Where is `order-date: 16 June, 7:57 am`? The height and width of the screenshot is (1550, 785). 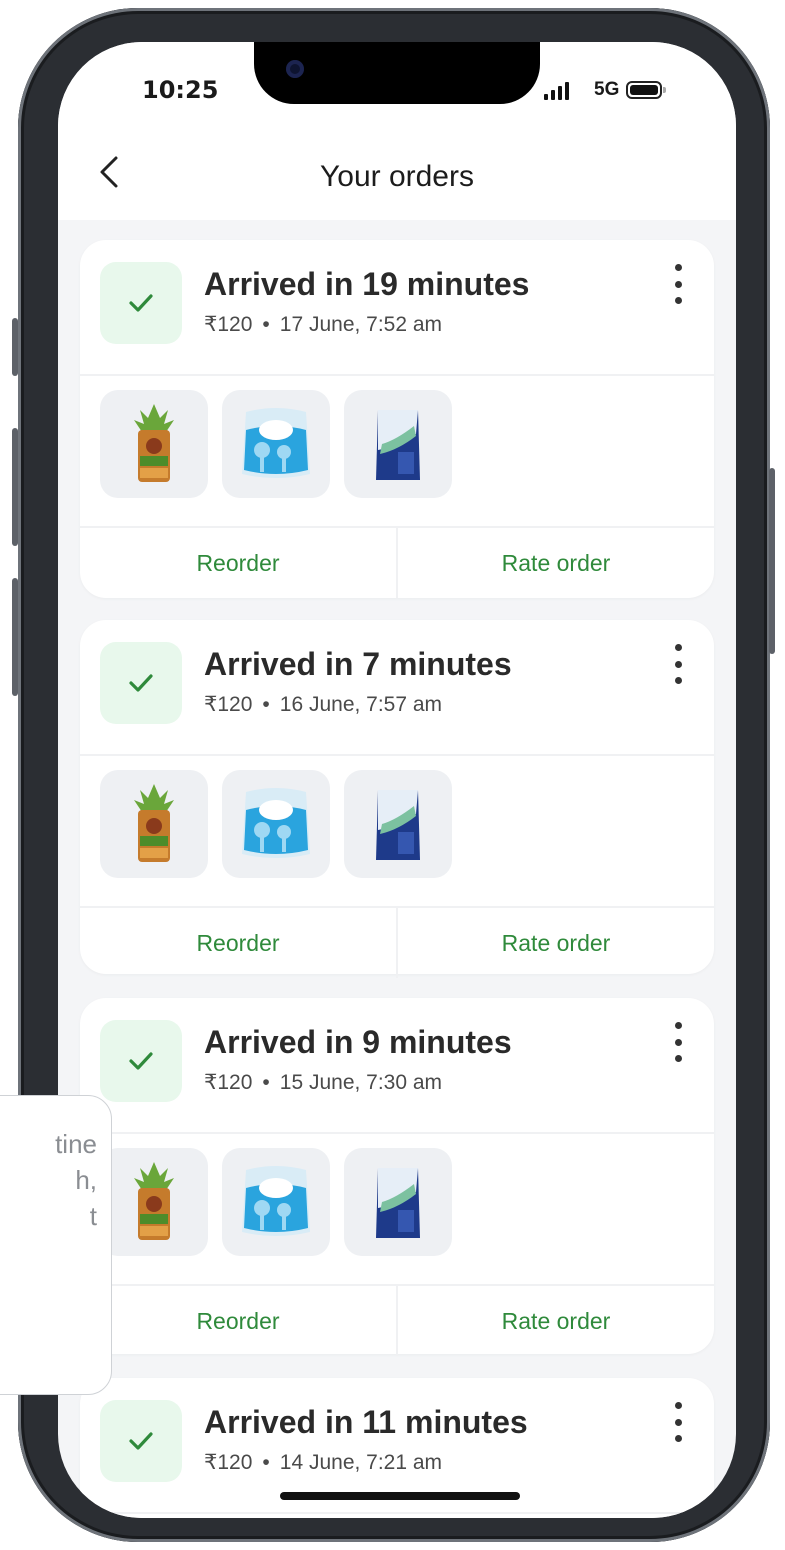
order-date: 16 June, 7:57 am is located at coordinates (361, 704).